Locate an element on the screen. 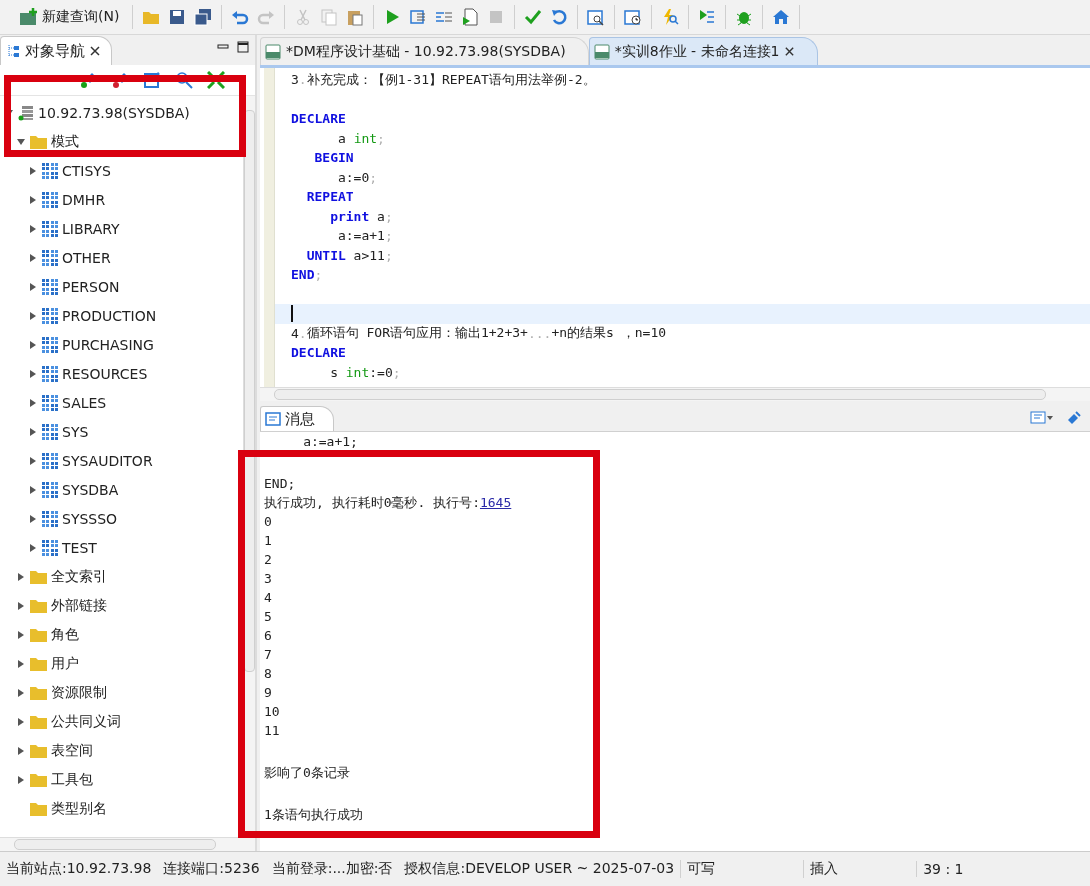  tree-item: OTHER is located at coordinates (121, 257).